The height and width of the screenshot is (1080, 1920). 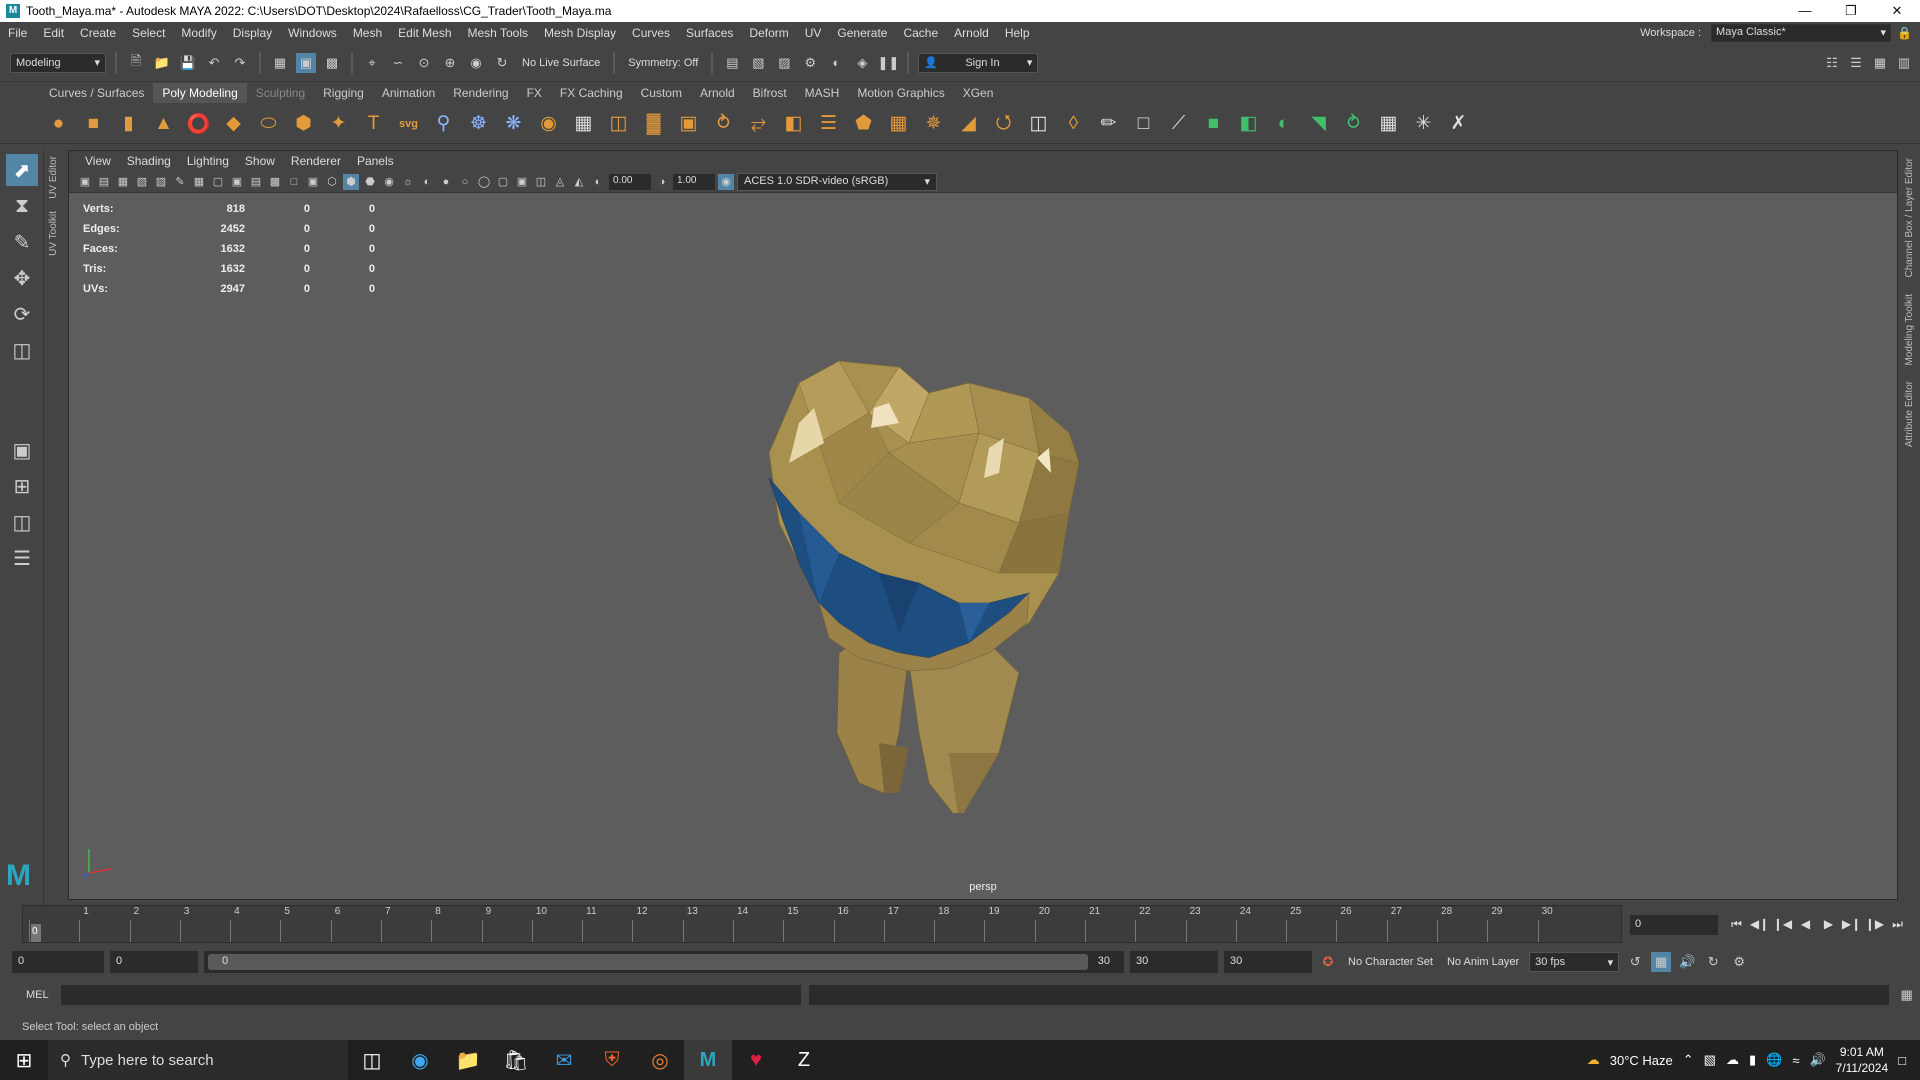 I want to click on menu-deform: Deform, so click(x=768, y=33).